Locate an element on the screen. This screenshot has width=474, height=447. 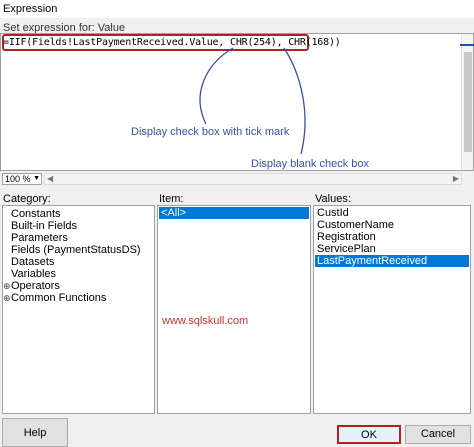
tree-item-datasets: Datasets is located at coordinates (32, 262).